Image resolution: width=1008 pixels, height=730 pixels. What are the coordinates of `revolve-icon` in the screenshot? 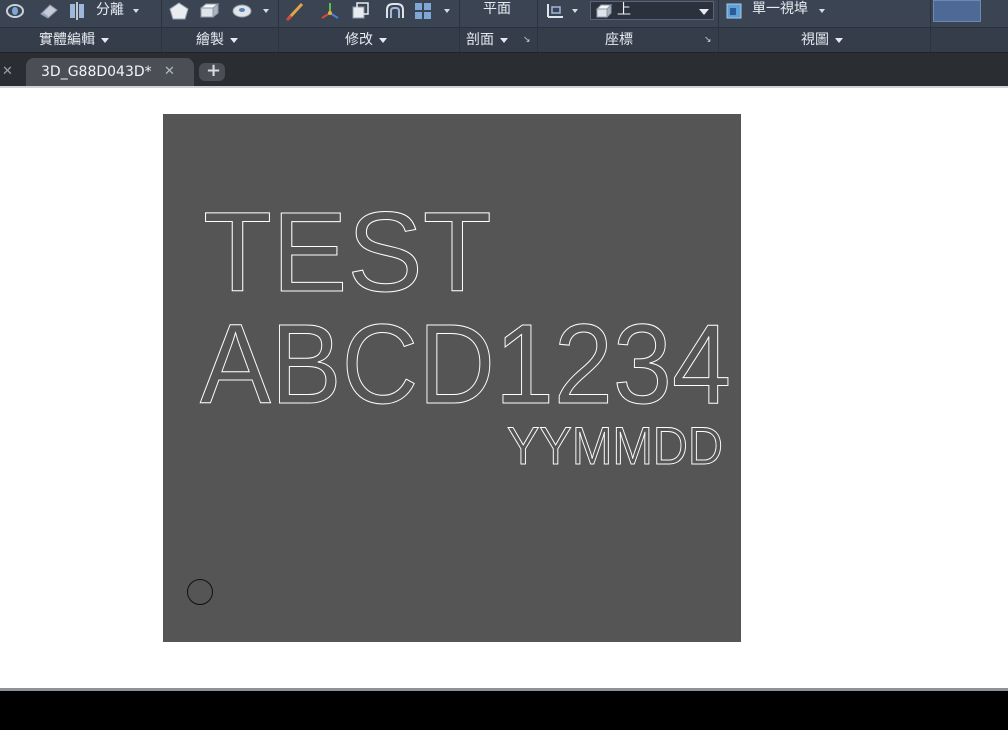 It's located at (242, 11).